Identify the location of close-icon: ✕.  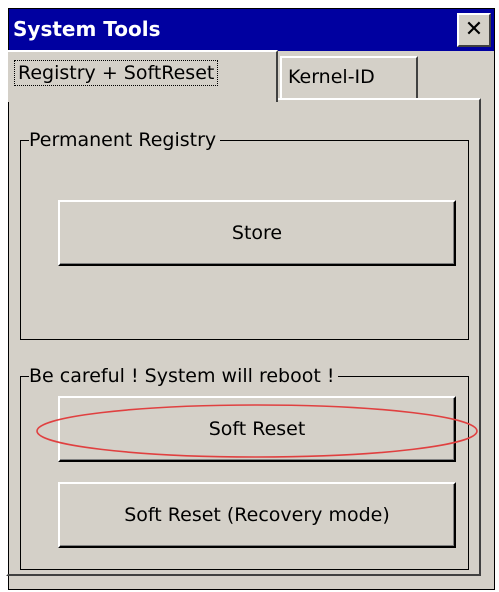
(474, 29).